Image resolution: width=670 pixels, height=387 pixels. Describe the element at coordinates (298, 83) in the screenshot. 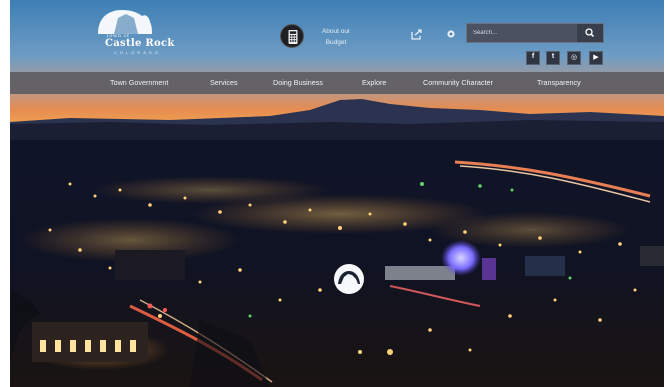

I see `nav-item-doing-business: Doing Business` at that location.